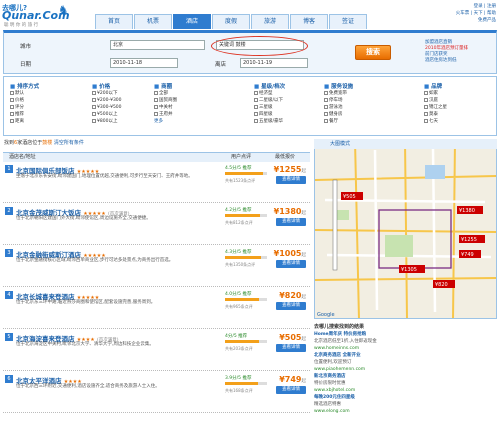 This screenshot has width=500, height=421. Describe the element at coordinates (231, 21) in the screenshot. I see `tab-vacation: 度假` at that location.